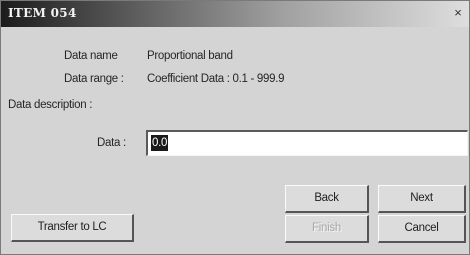 The width and height of the screenshot is (470, 255). What do you see at coordinates (91, 56) in the screenshot?
I see `data-name-label: Data name` at bounding box center [91, 56].